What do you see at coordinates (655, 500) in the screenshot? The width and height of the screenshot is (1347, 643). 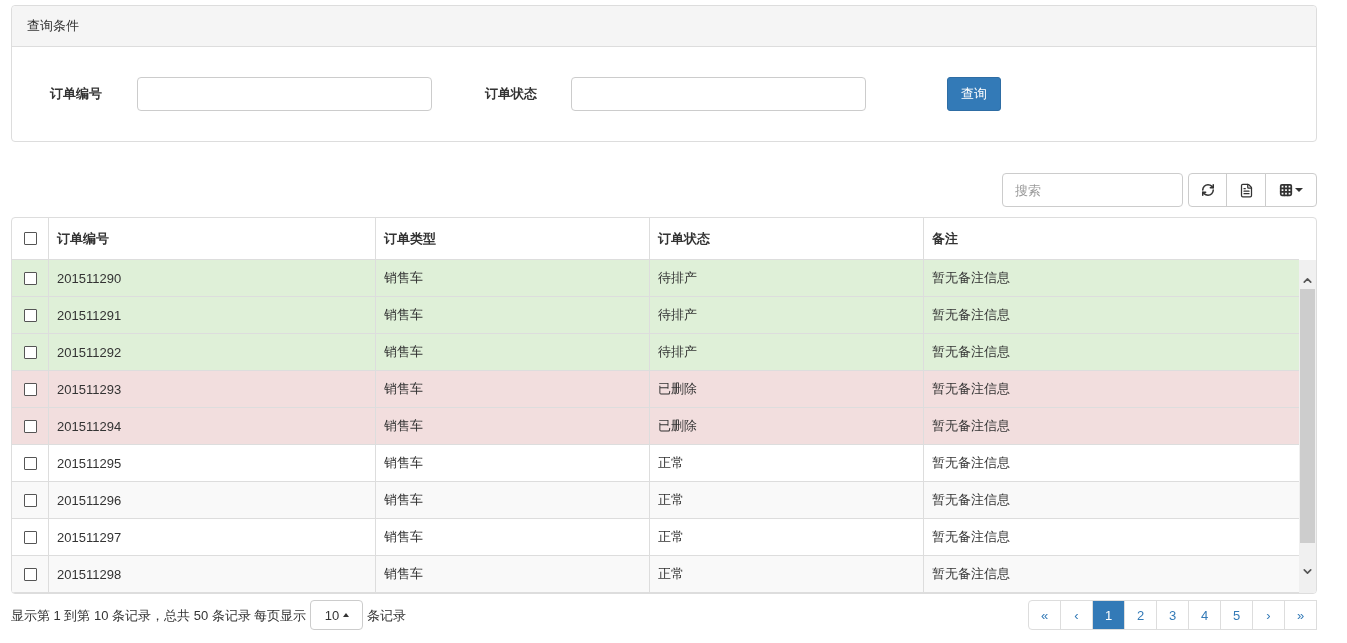 I see `table-row: 201511296 销售车 正常 暂无备注信息` at bounding box center [655, 500].